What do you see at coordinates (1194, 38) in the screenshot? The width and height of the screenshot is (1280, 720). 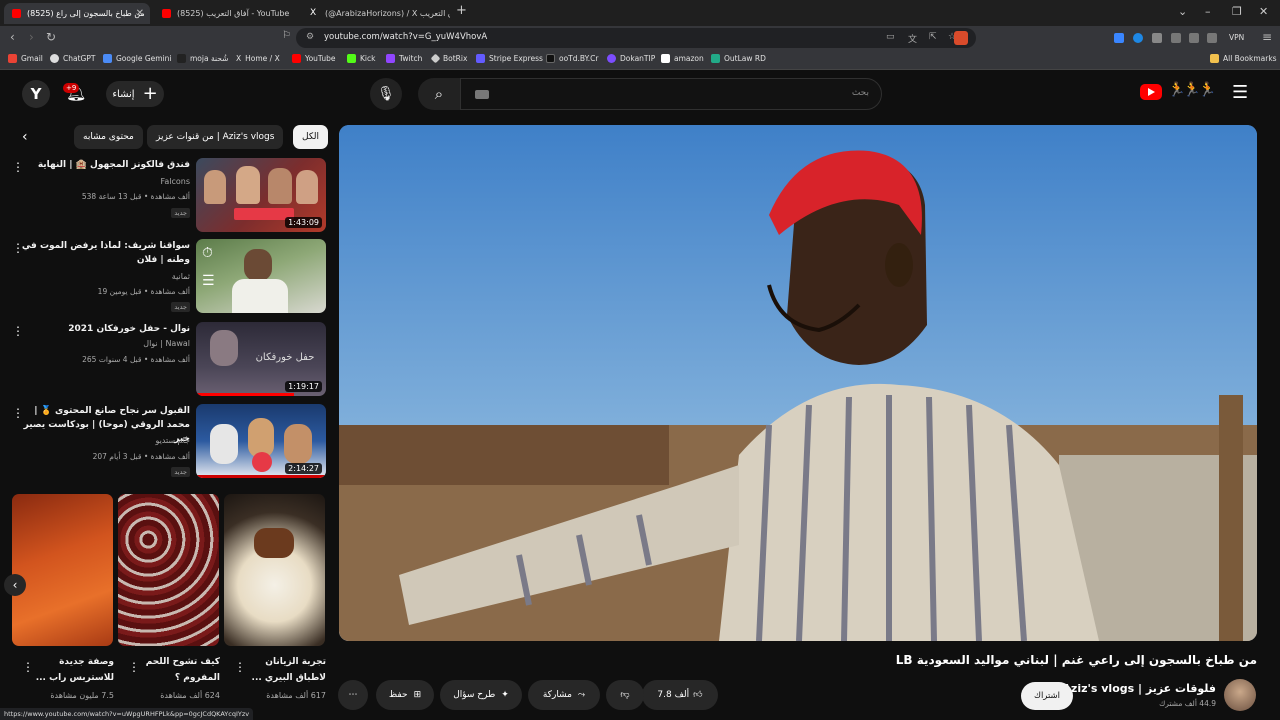 I see `sidebar-icon` at bounding box center [1194, 38].